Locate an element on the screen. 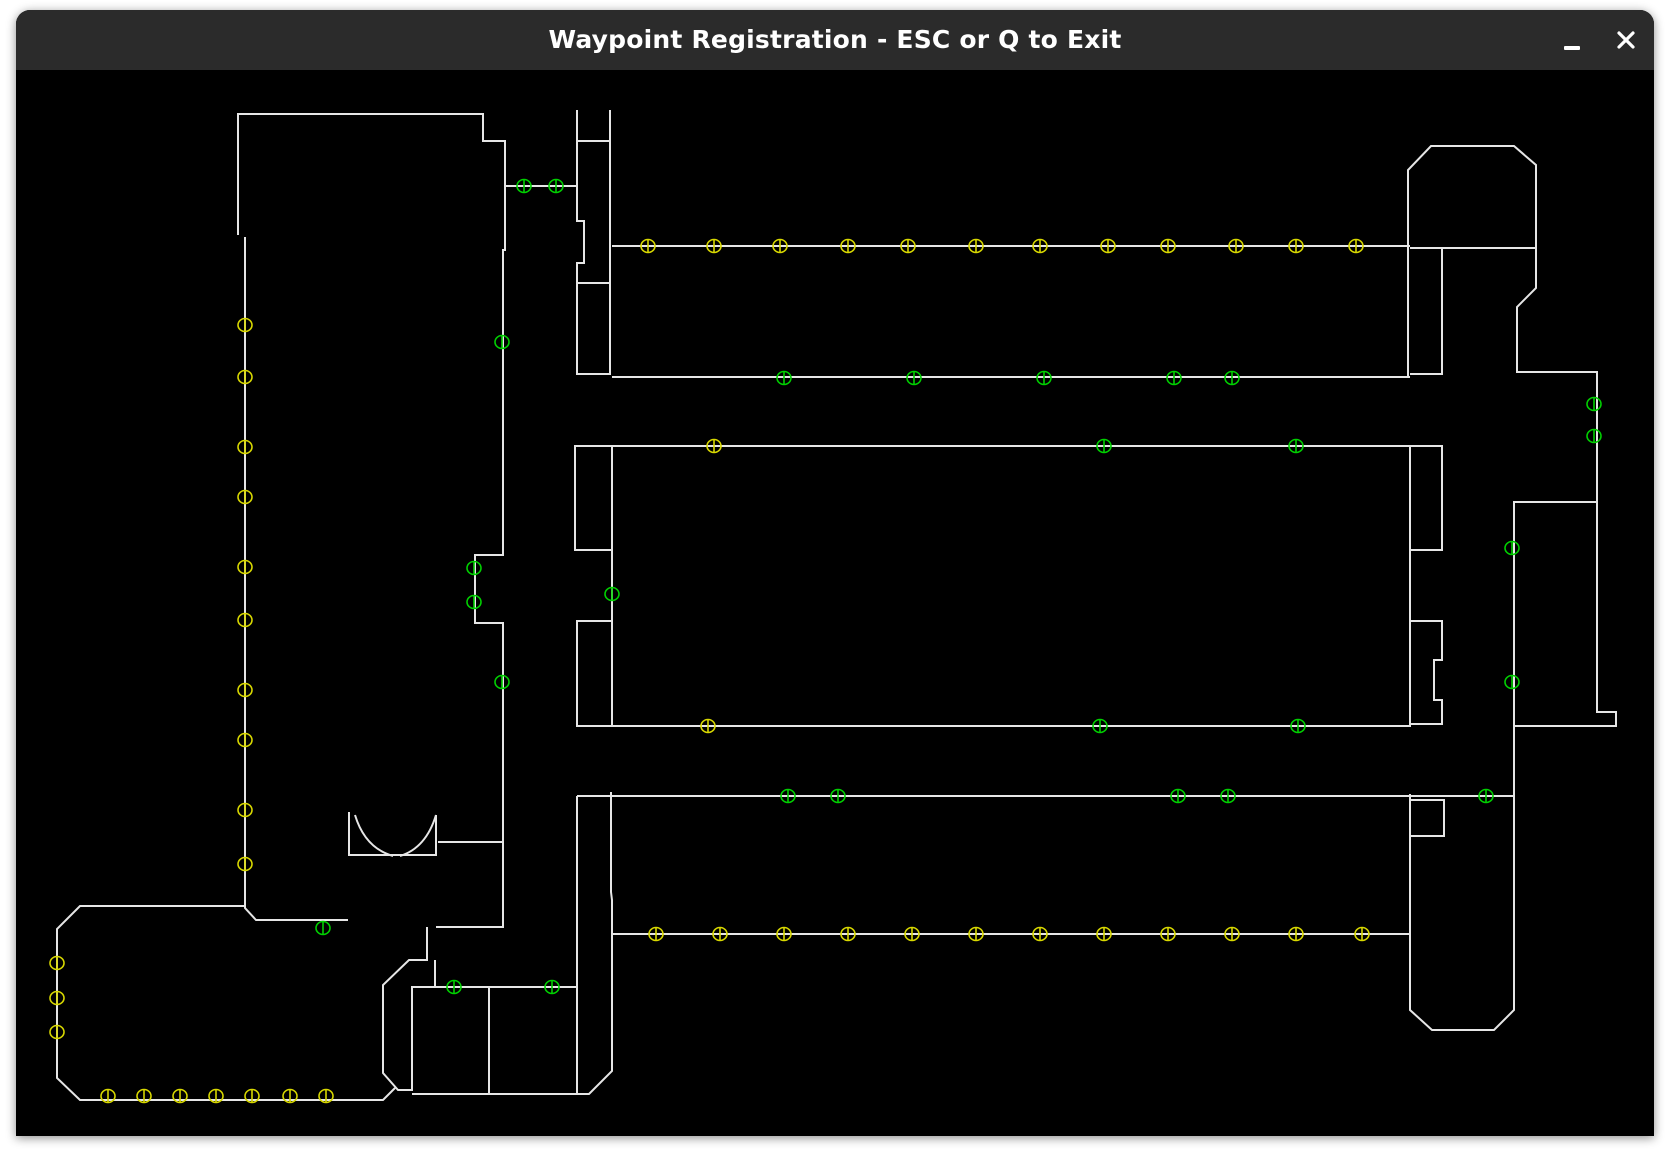 The width and height of the screenshot is (1670, 1158). window-title: Waypoint Registration - ESC or Q to Exit is located at coordinates (835, 39).